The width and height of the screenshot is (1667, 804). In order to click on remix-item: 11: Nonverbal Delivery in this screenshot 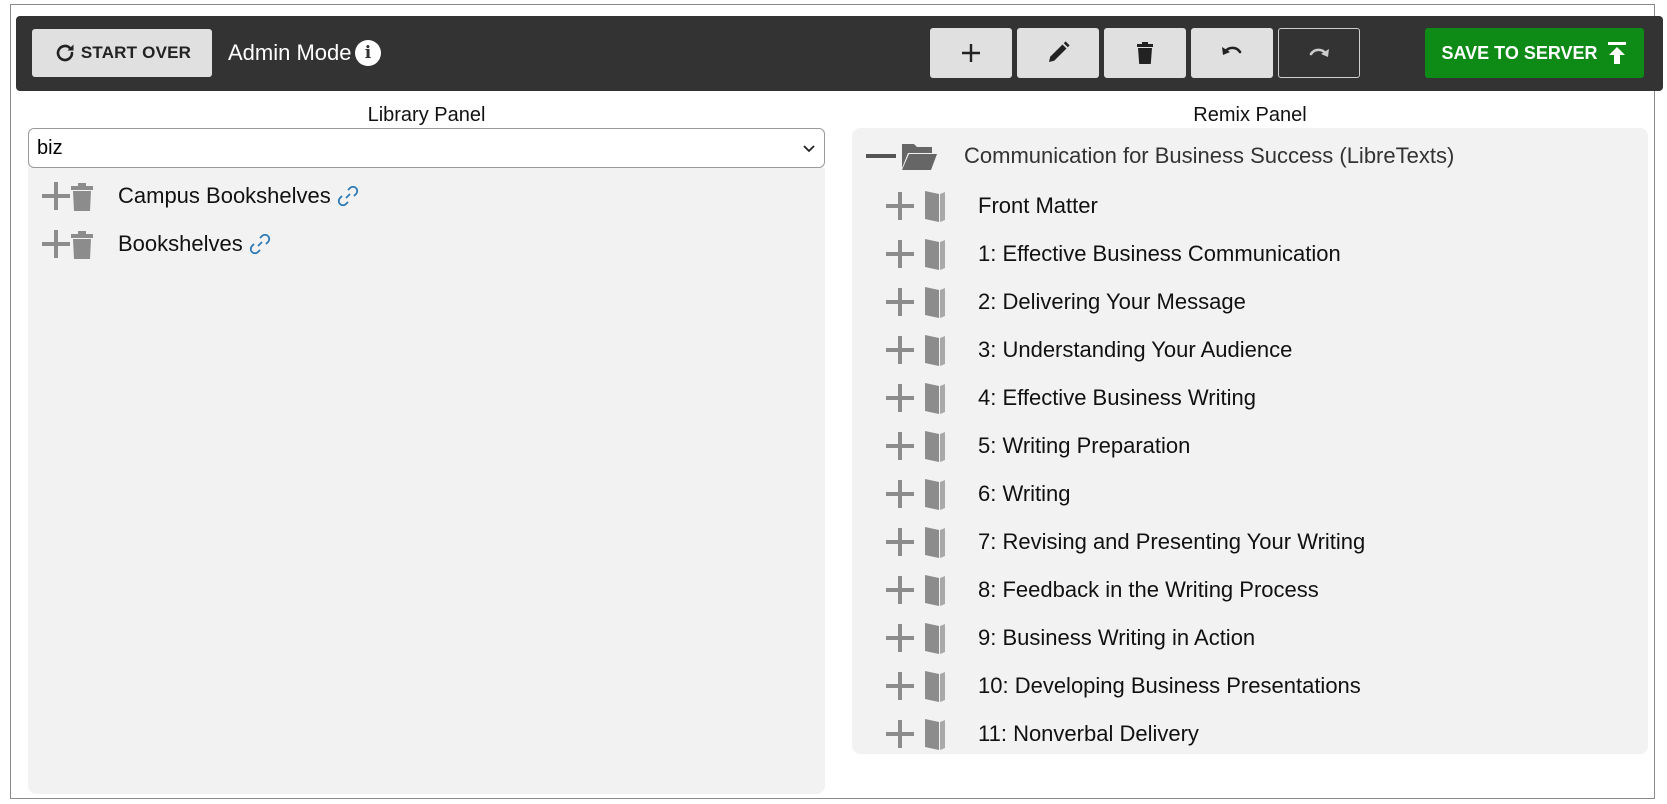, I will do `click(1041, 734)`.